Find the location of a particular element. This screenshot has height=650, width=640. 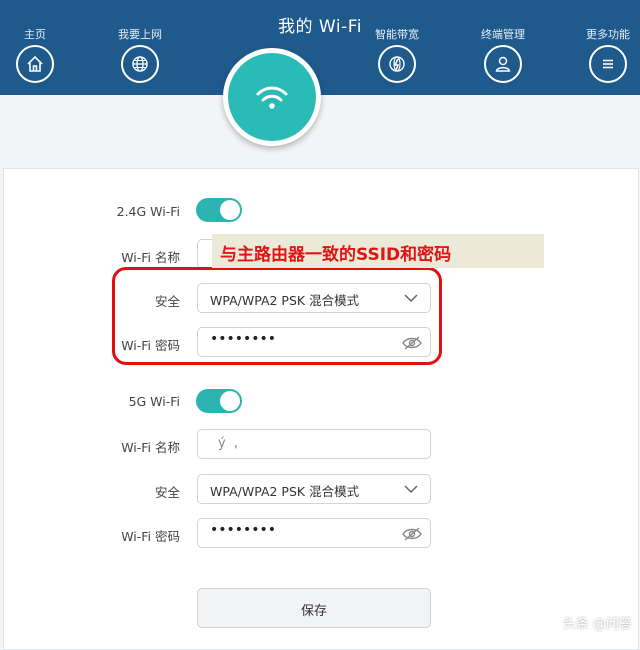

wifi5-security-select: WPA/WPA2 PSK 混合模式 is located at coordinates (314, 489).